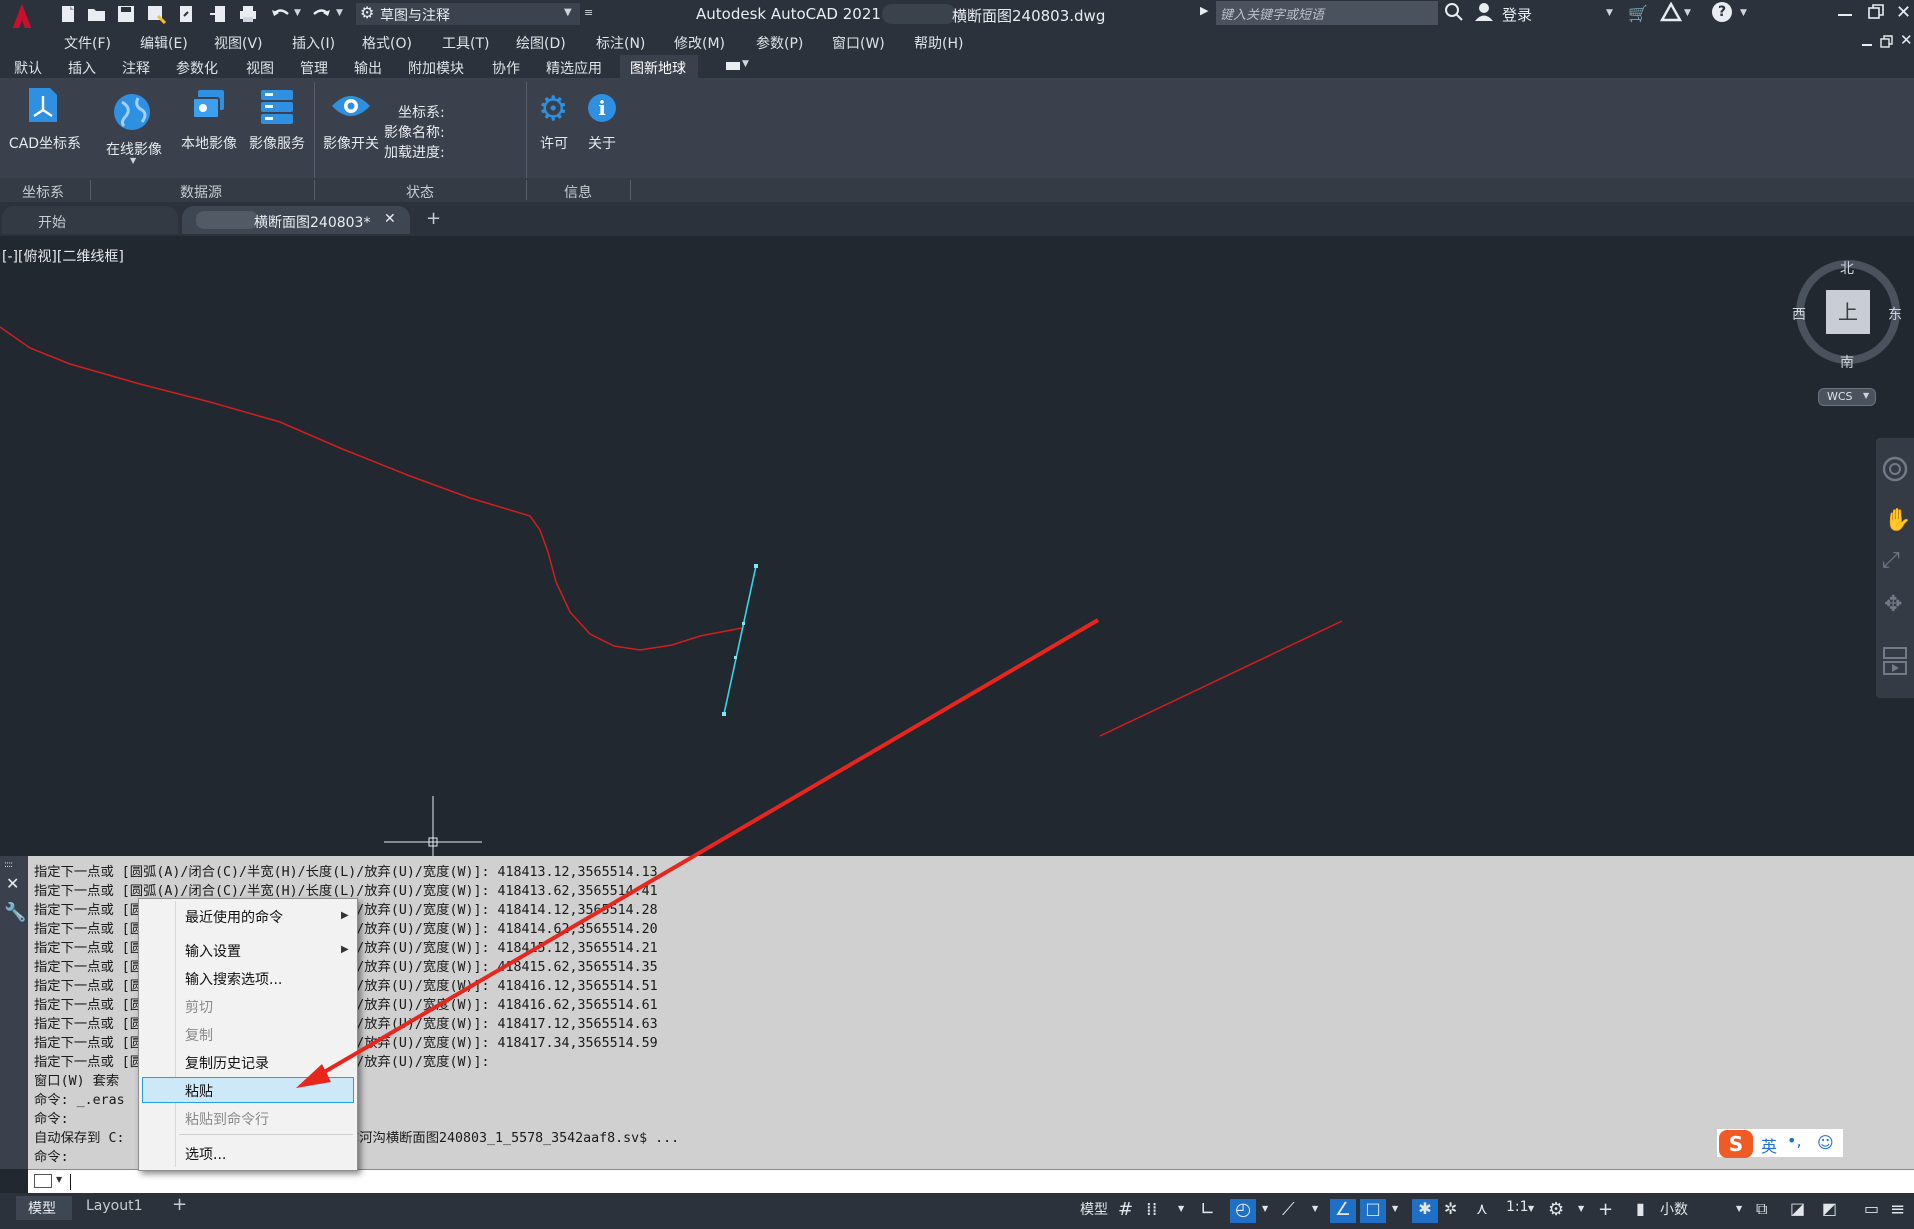  Describe the element at coordinates (1207, 1211) in the screenshot. I see `ortho-icon: ∟` at that location.